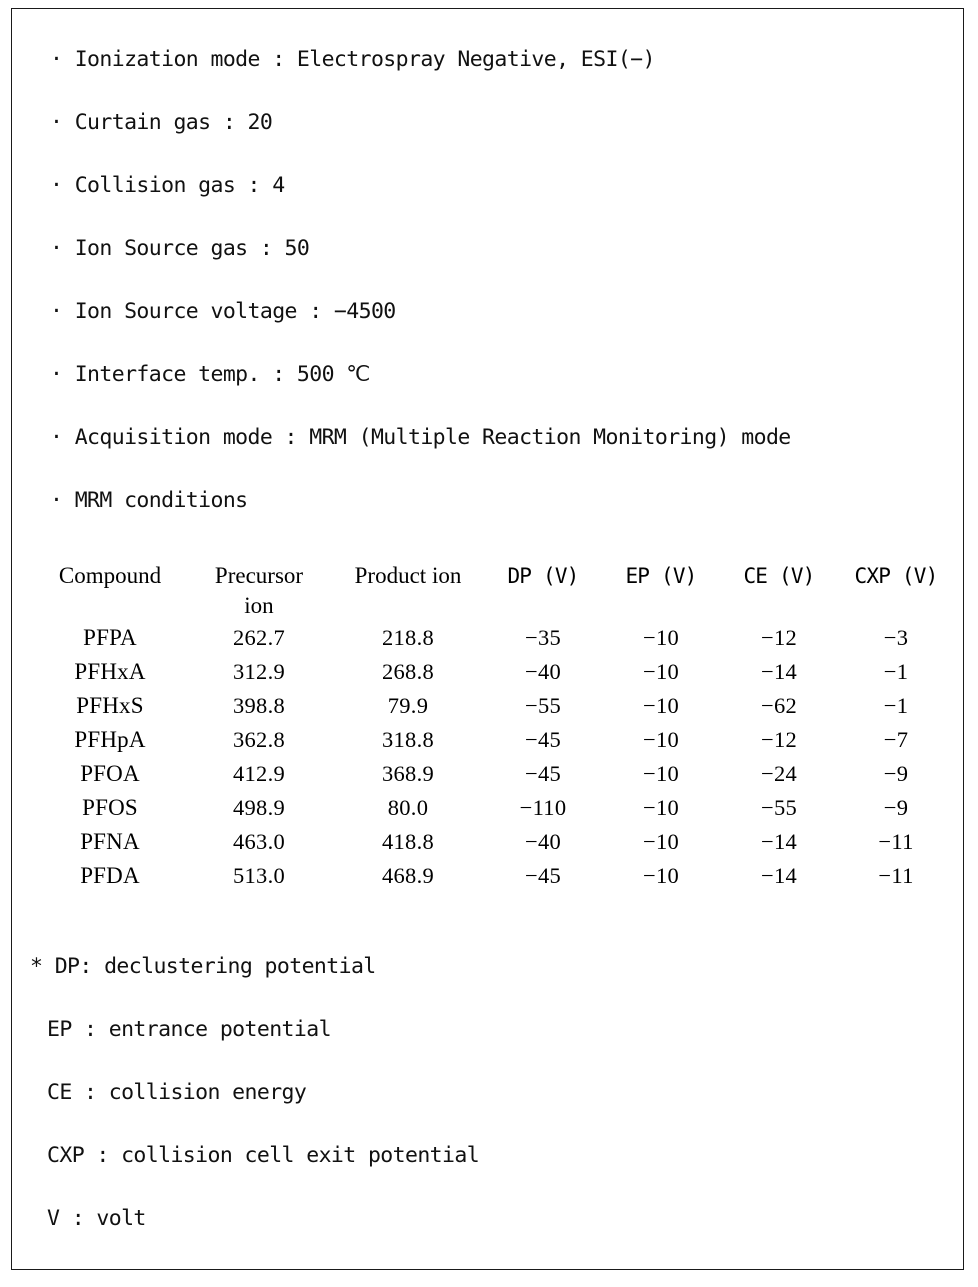 The height and width of the screenshot is (1287, 978). What do you see at coordinates (259, 739) in the screenshot?
I see `cell-precursor-ion: 362.8` at bounding box center [259, 739].